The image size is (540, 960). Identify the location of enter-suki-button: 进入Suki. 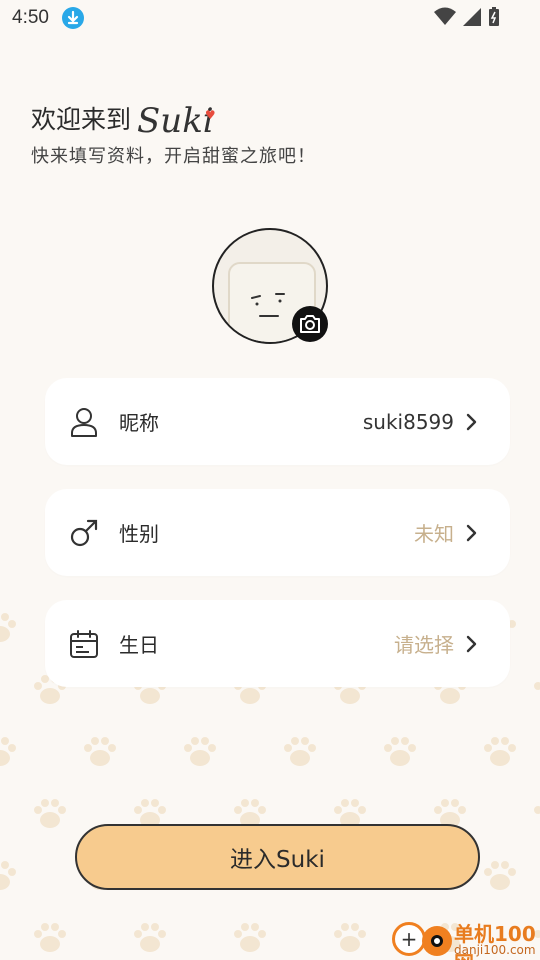
(277, 857).